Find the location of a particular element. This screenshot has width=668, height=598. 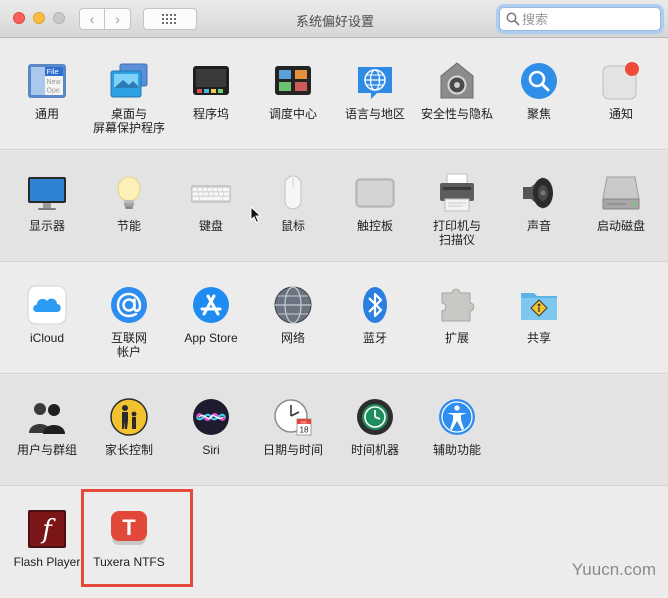

pref-label: Flash Player is located at coordinates (47, 562).